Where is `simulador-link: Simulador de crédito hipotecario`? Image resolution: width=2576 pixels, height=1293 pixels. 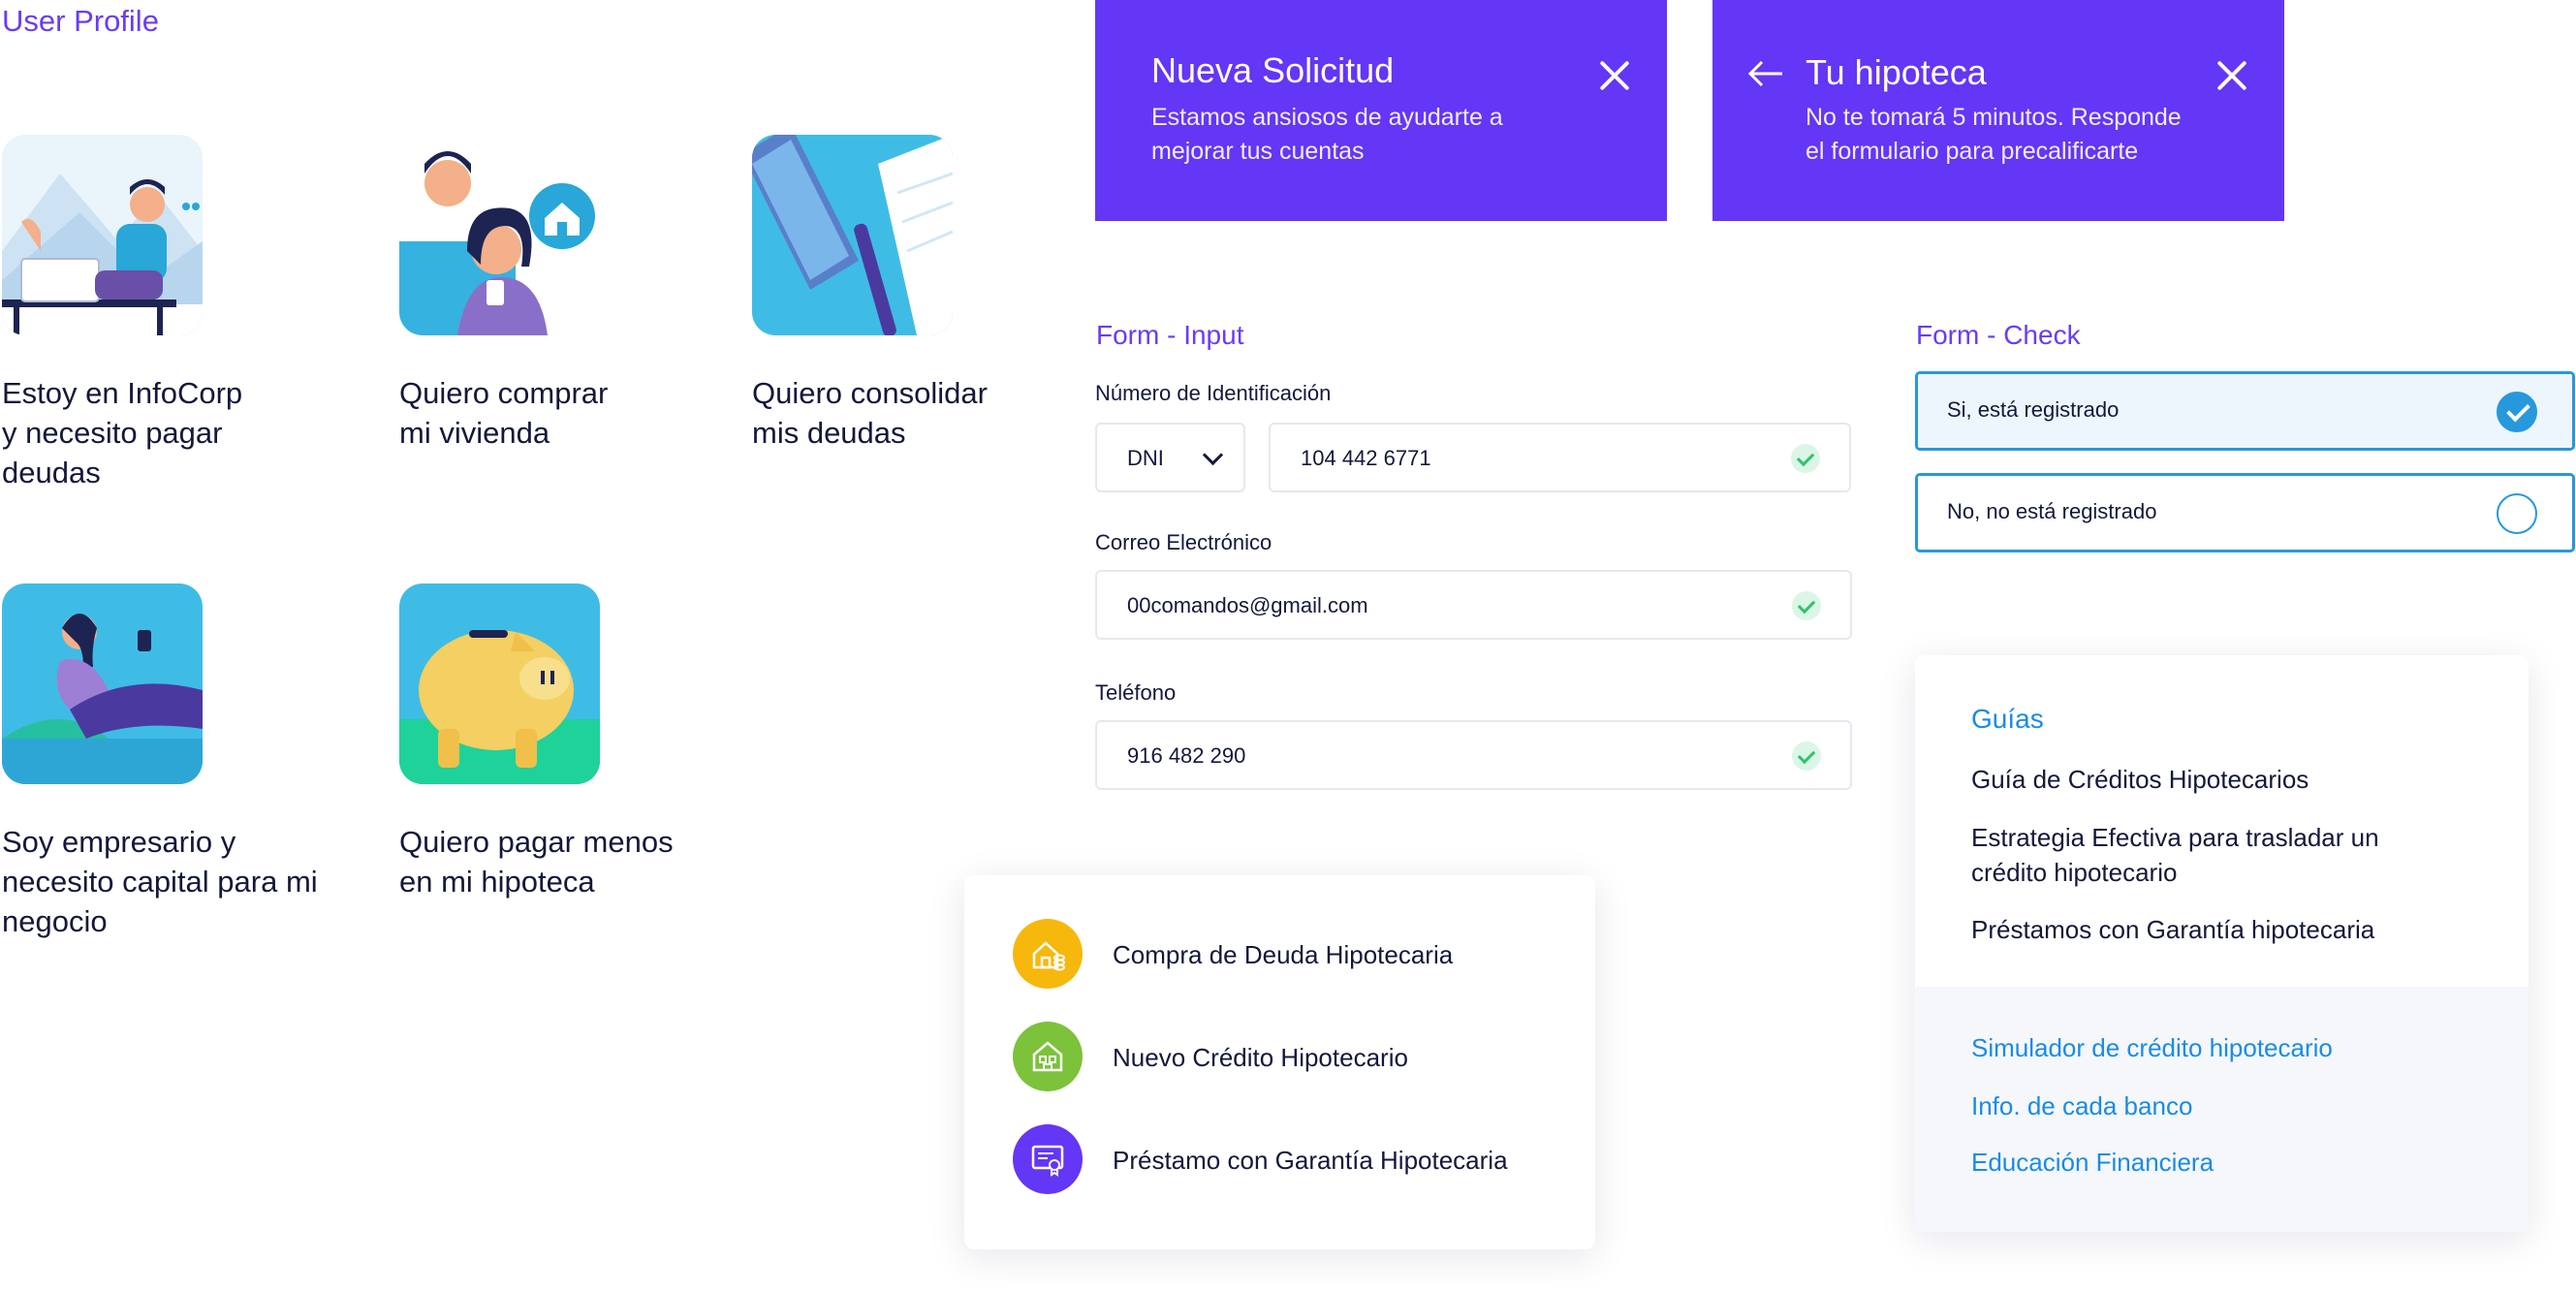 simulador-link: Simulador de crédito hipotecario is located at coordinates (2152, 1048).